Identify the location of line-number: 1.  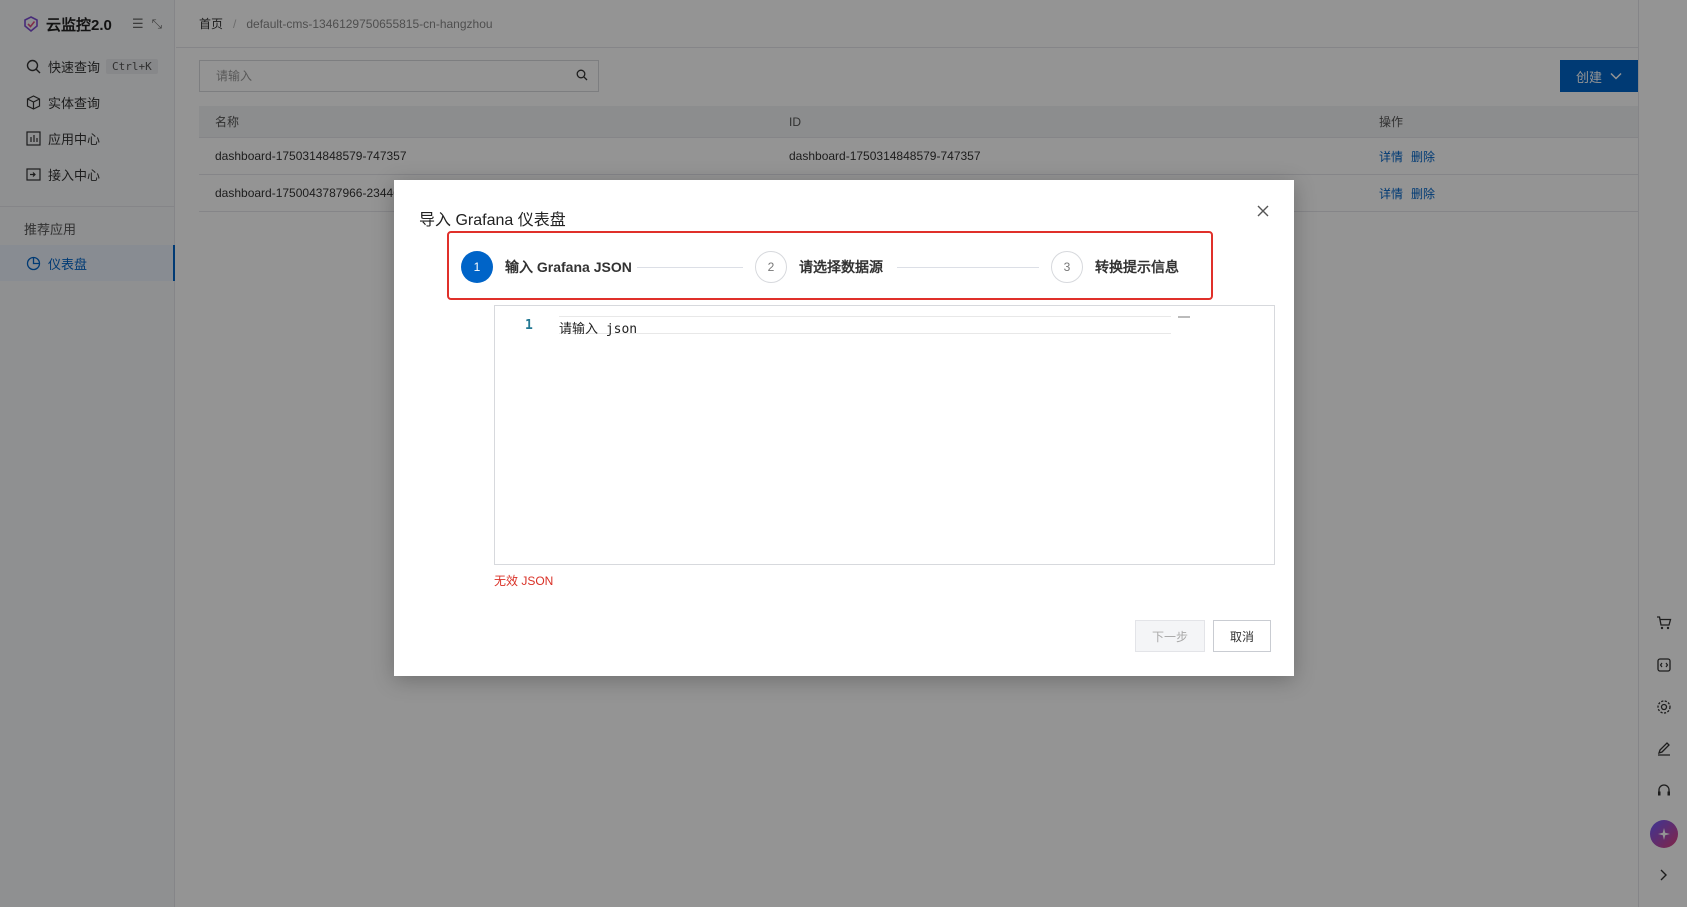
(529, 325).